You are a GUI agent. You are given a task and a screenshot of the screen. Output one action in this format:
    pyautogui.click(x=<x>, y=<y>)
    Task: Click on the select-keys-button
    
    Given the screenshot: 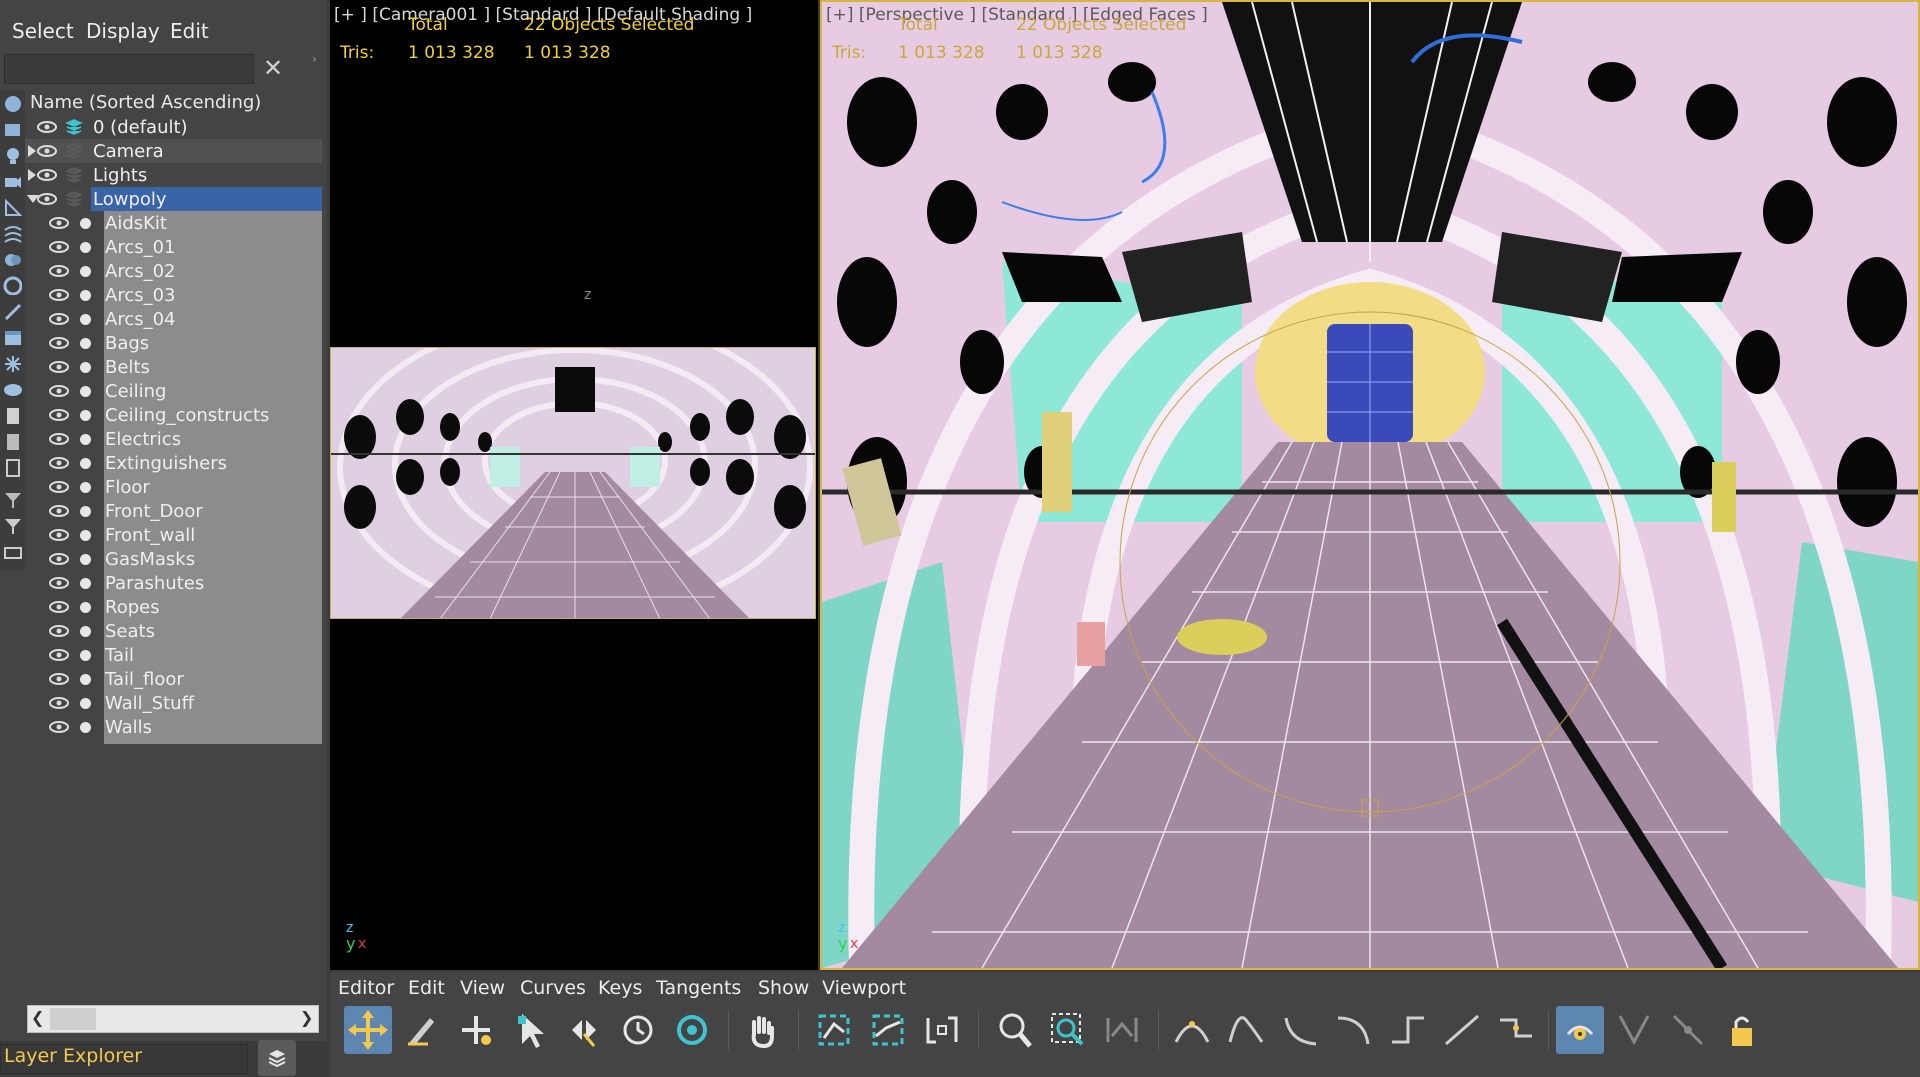 What is the action you would take?
    pyautogui.click(x=530, y=1030)
    